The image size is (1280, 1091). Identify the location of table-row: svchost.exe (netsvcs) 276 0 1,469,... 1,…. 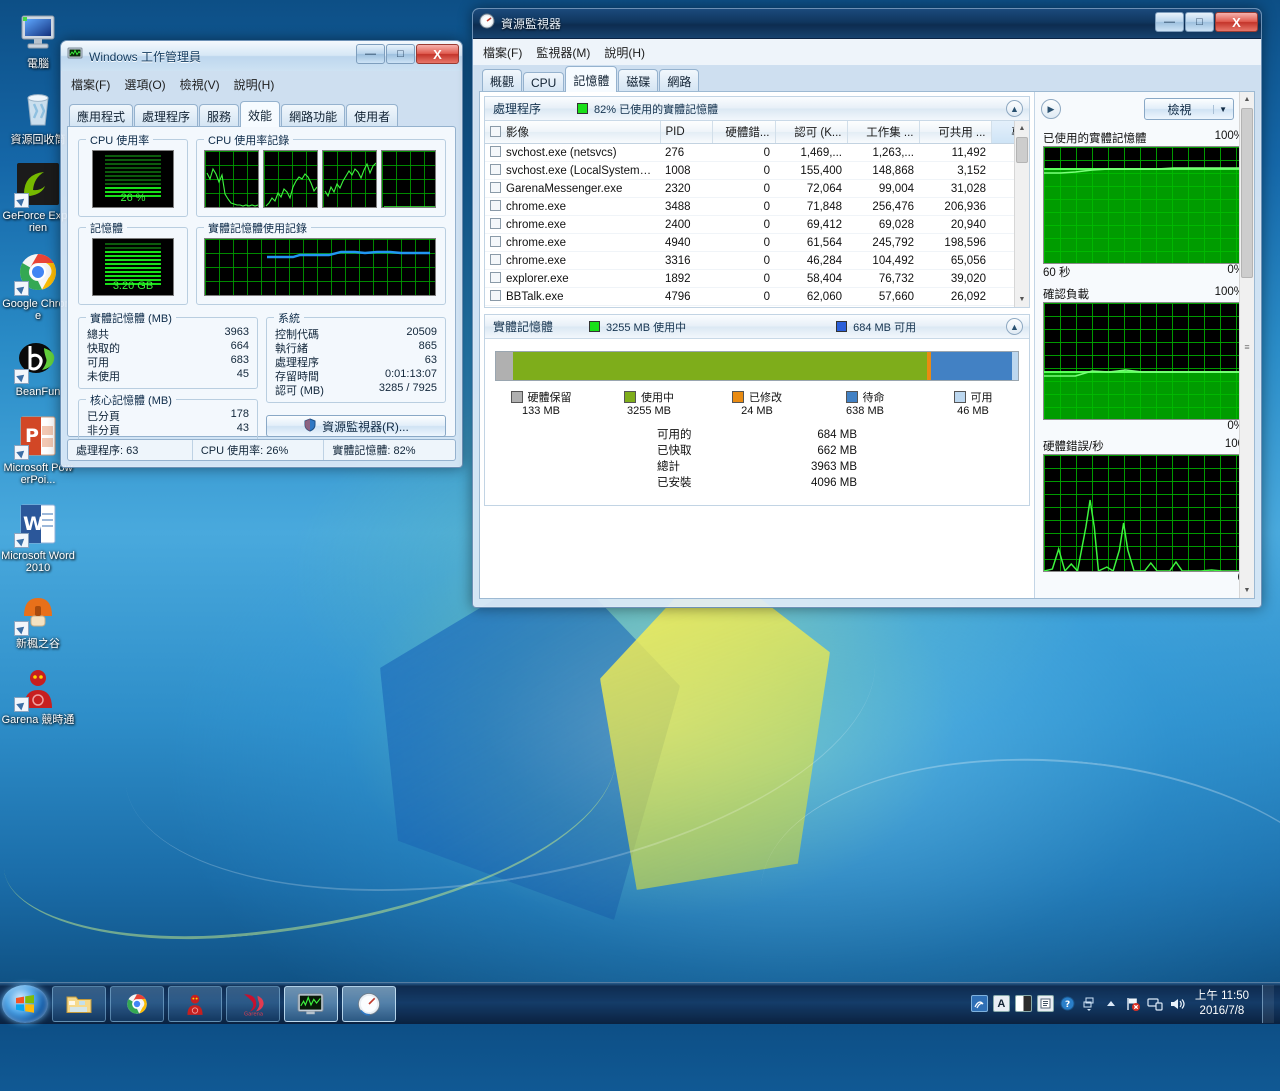
(749, 152).